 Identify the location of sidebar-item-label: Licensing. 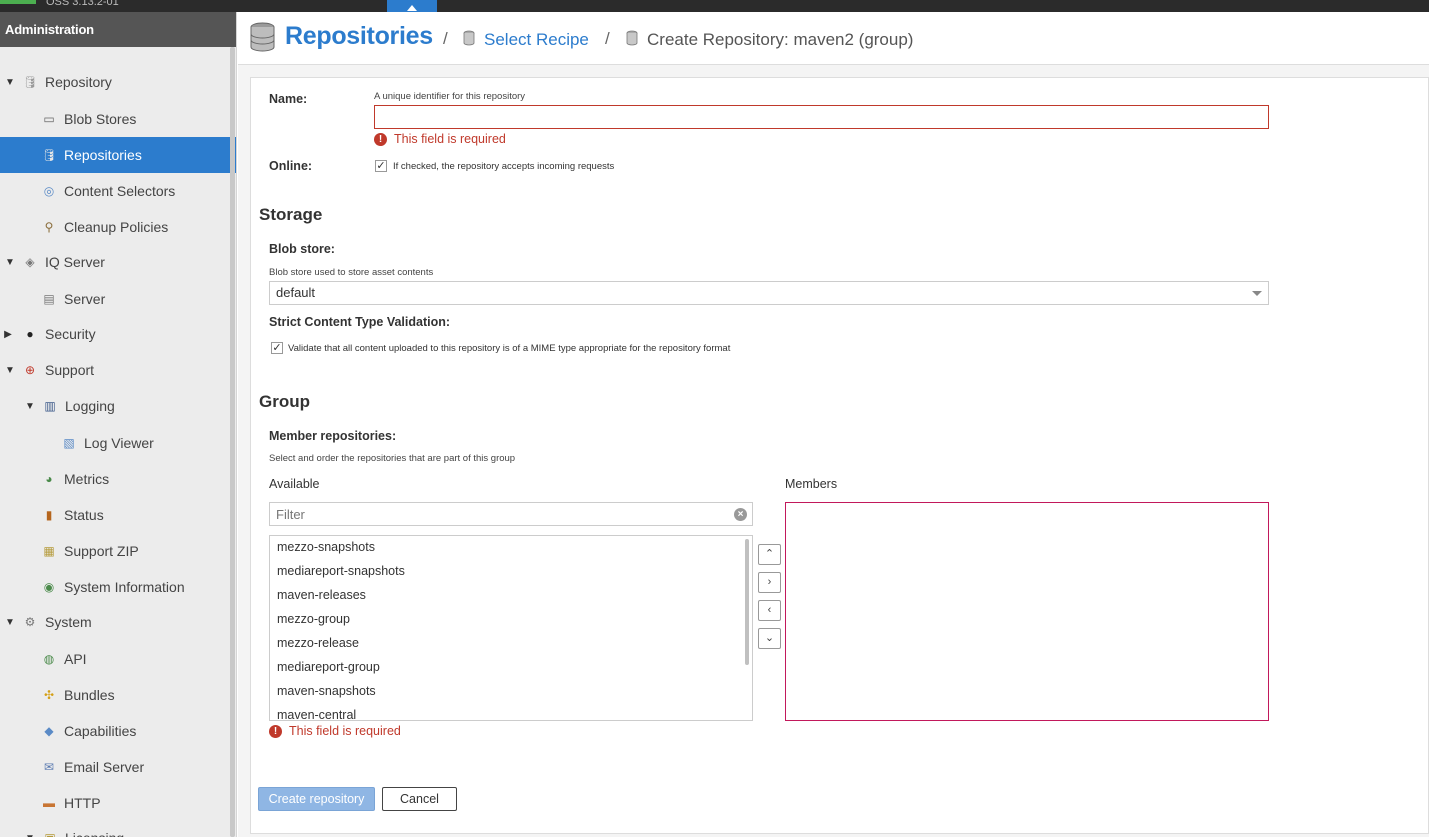
(94, 833).